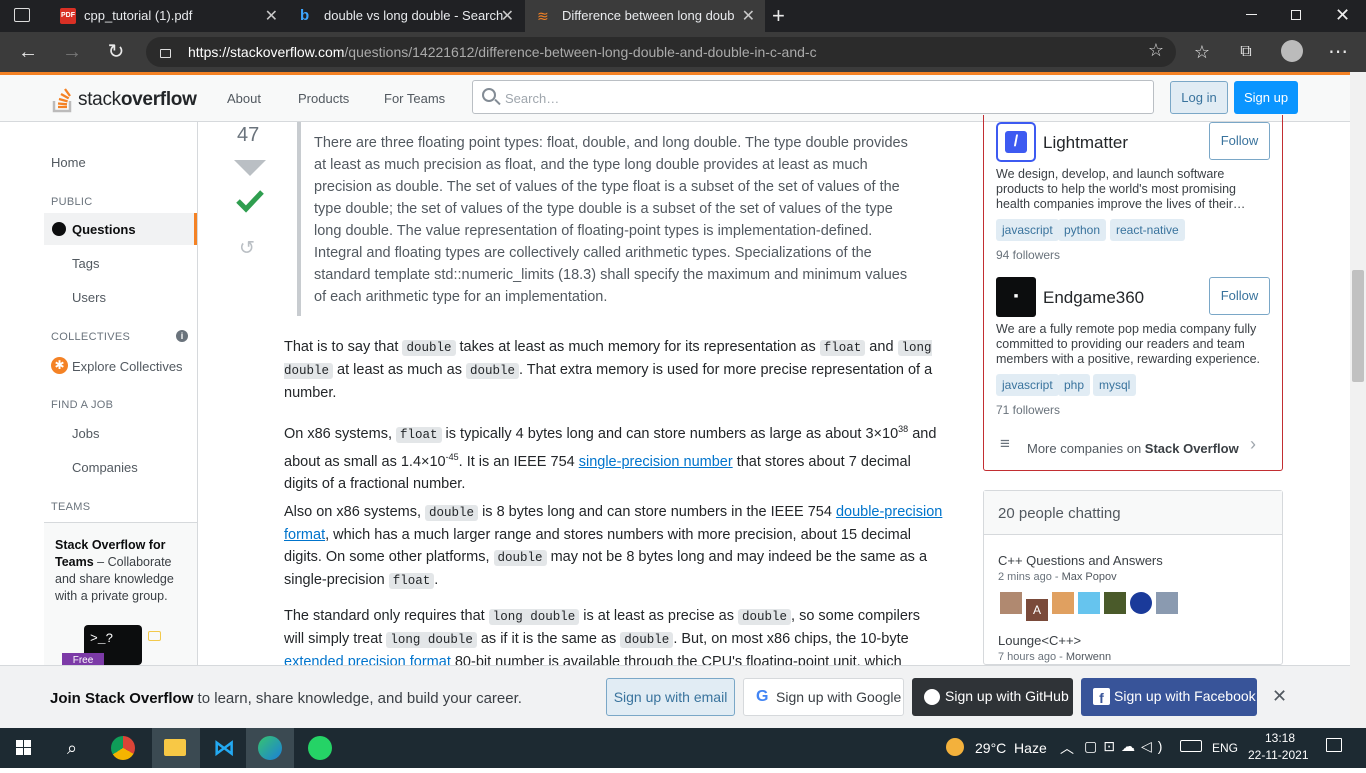 The image size is (1366, 773). What do you see at coordinates (1199, 97) in the screenshot?
I see `login-button: Log in` at bounding box center [1199, 97].